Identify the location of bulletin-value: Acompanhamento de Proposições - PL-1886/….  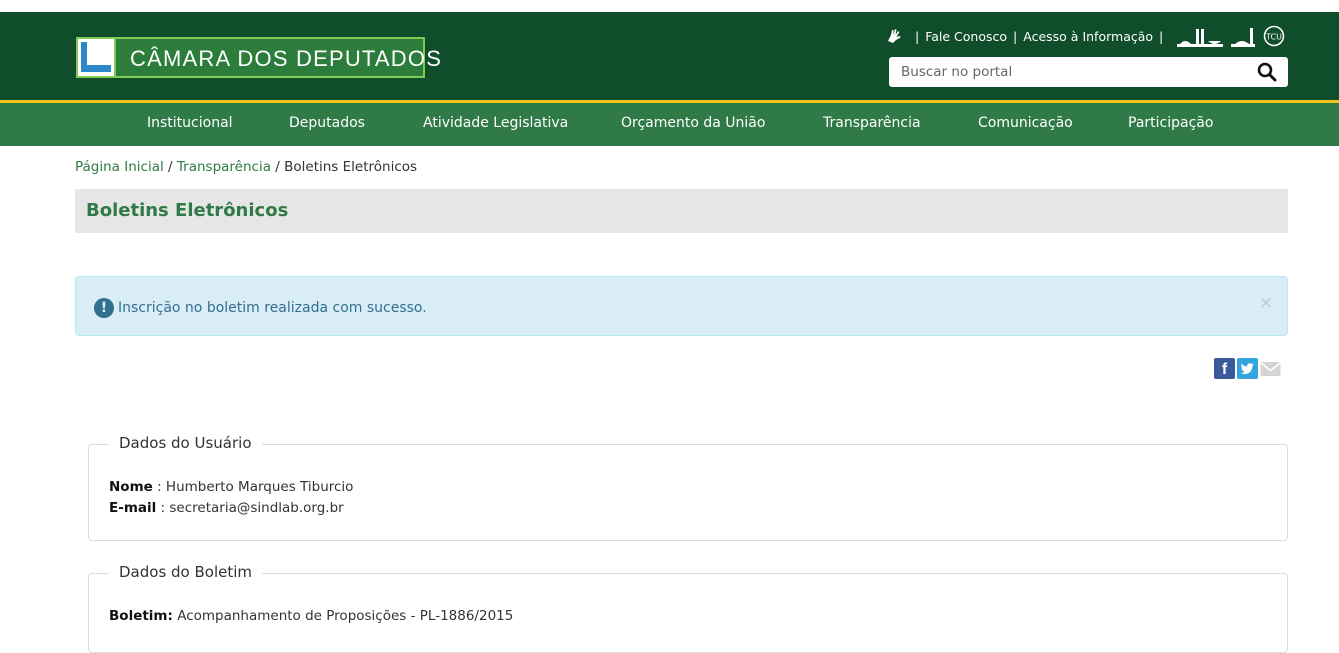
(343, 616).